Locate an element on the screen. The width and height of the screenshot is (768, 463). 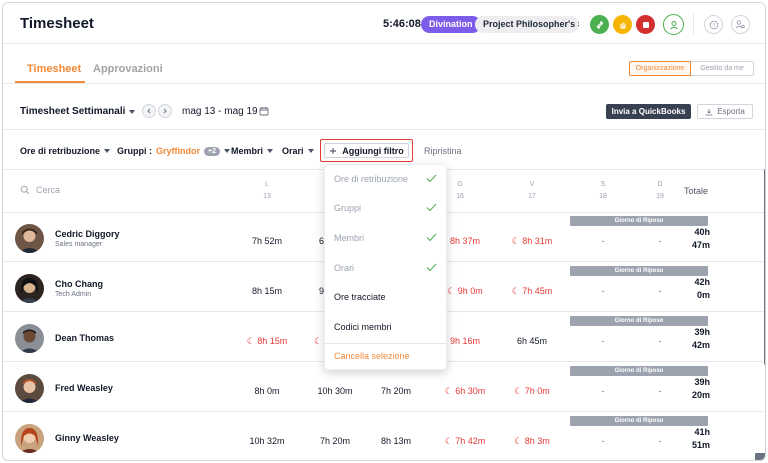
filter-members: Membri is located at coordinates (252, 151).